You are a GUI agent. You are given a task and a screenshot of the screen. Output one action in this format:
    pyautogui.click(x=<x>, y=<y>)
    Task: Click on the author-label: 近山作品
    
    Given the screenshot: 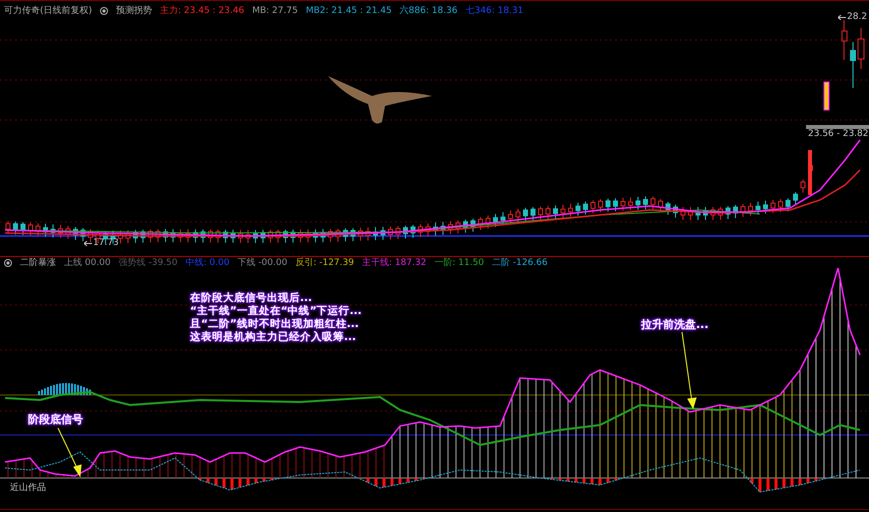 What is the action you would take?
    pyautogui.click(x=28, y=487)
    